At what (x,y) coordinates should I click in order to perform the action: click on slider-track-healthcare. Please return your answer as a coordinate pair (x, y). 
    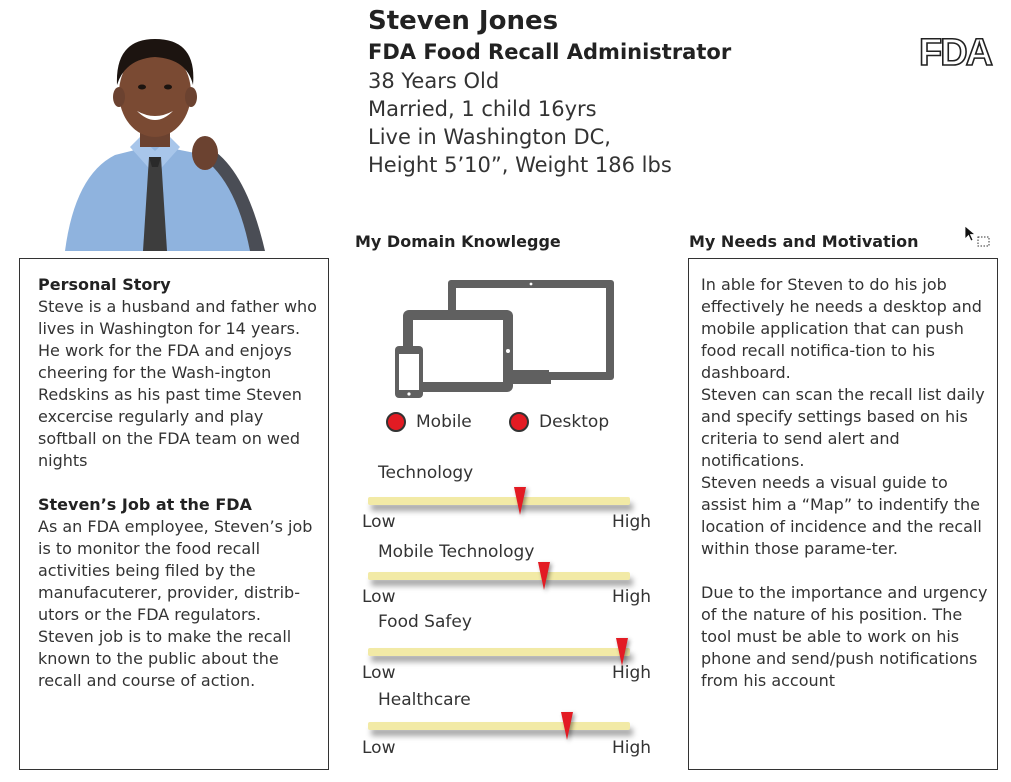
    Looking at the image, I should click on (499, 726).